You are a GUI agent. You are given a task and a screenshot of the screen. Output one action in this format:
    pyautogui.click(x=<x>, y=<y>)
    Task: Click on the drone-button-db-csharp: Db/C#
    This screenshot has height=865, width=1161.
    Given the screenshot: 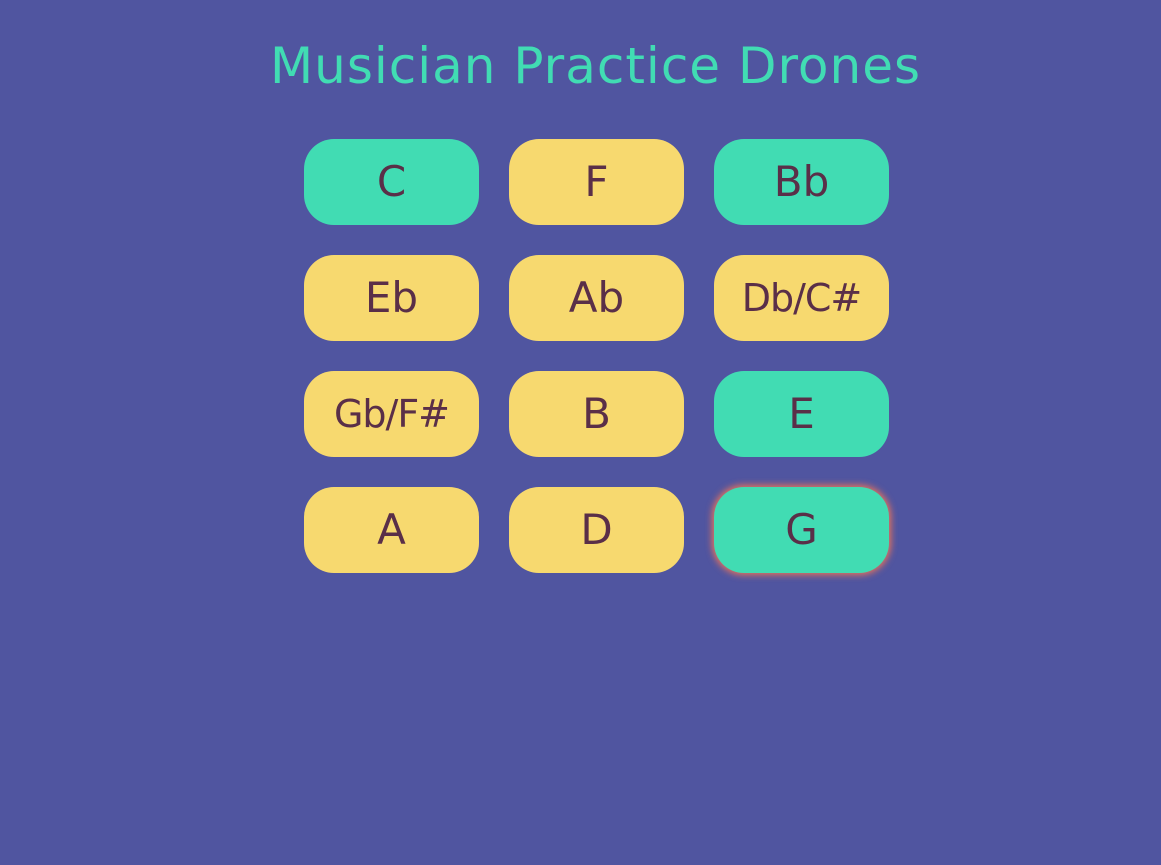 What is the action you would take?
    pyautogui.click(x=801, y=298)
    